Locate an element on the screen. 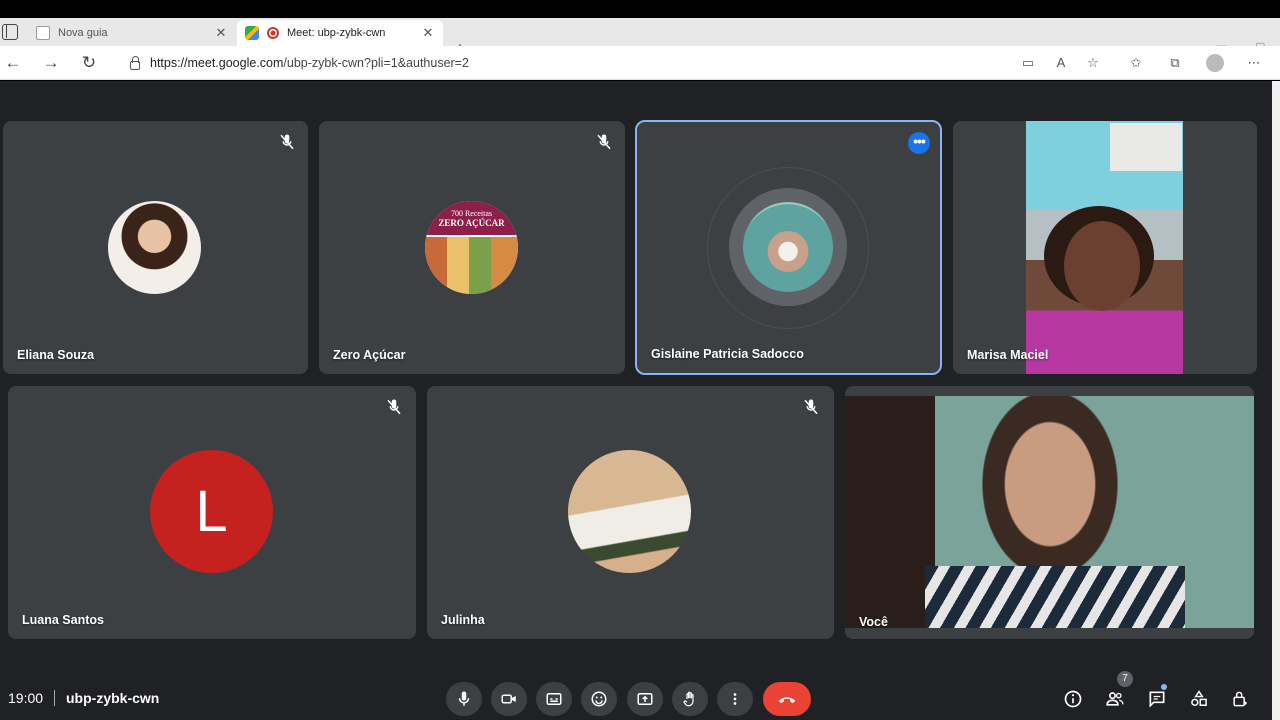 The width and height of the screenshot is (1280, 720). camera-button is located at coordinates (509, 699).